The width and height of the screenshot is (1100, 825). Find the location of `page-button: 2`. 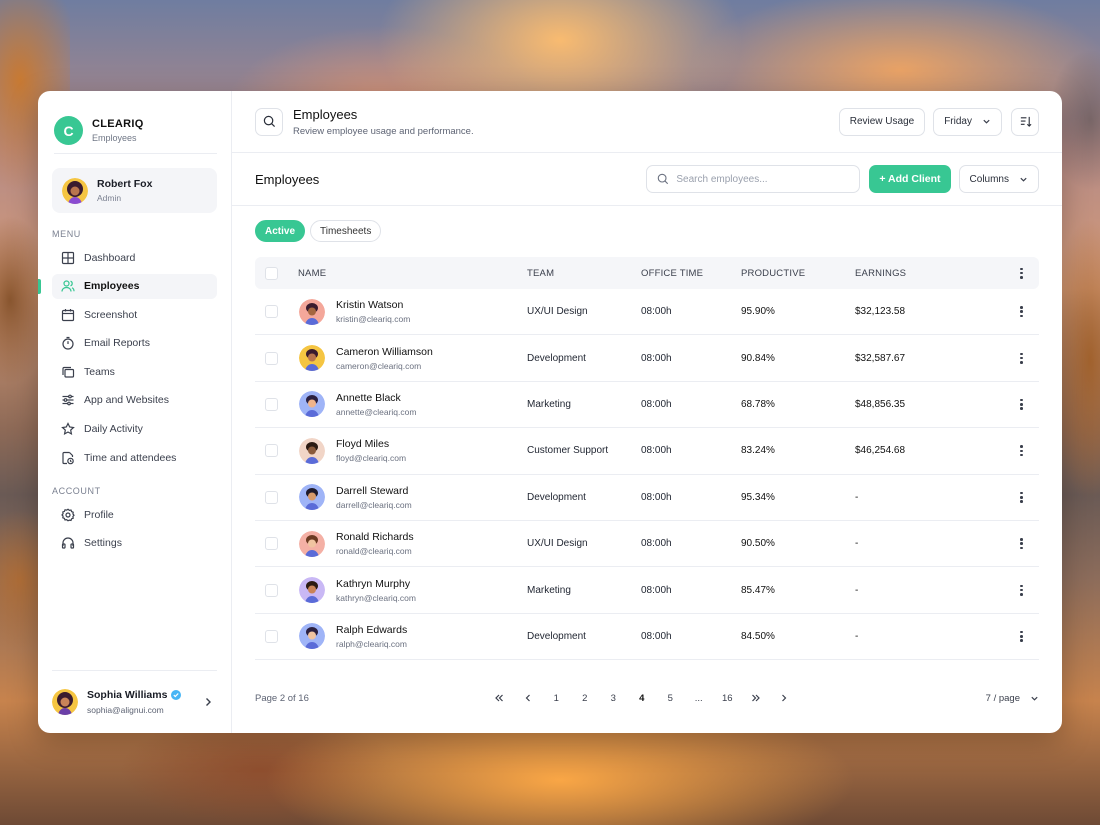

page-button: 2 is located at coordinates (585, 698).